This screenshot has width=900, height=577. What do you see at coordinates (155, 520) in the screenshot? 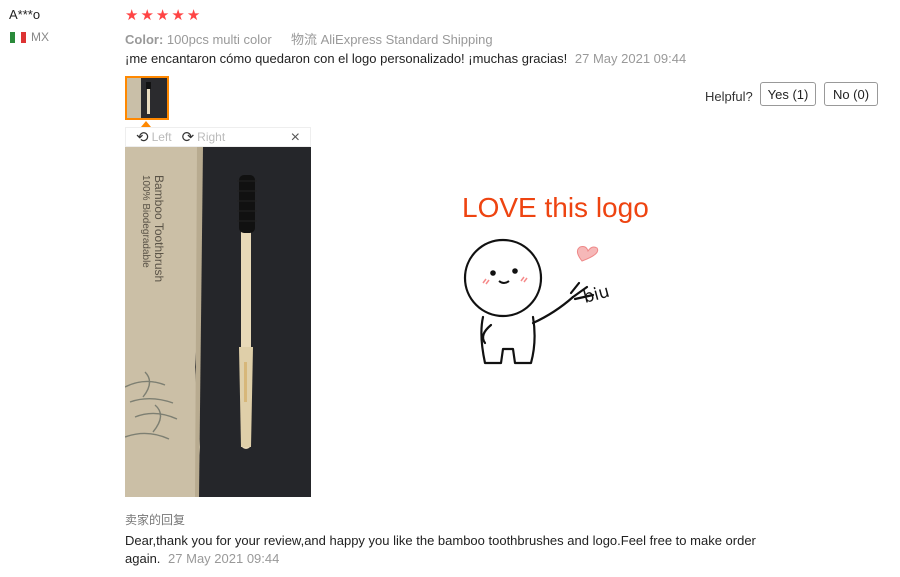
I see `seller-reply-title: 卖家的回复` at bounding box center [155, 520].